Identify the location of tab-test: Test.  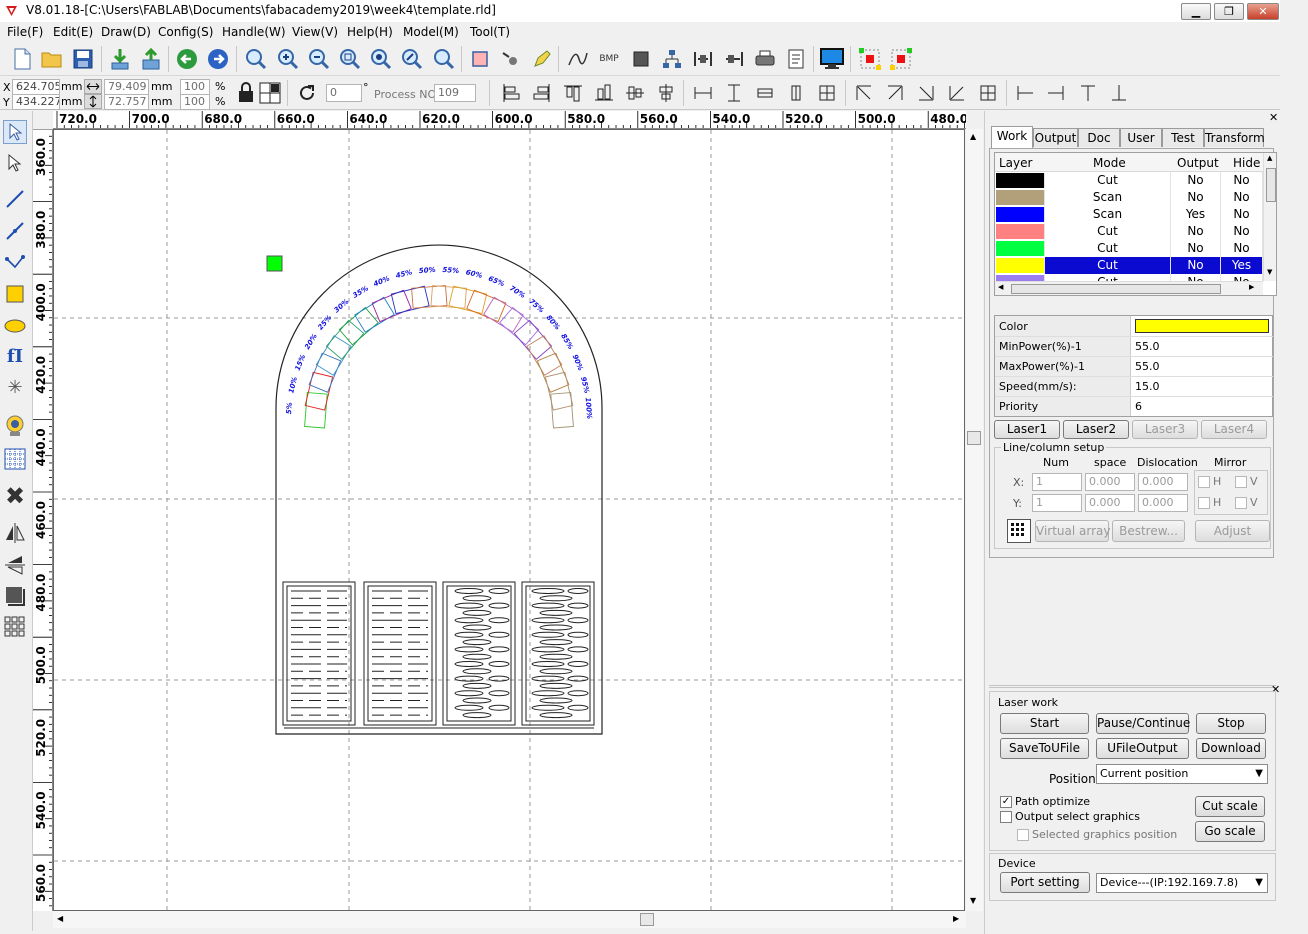
(1183, 137).